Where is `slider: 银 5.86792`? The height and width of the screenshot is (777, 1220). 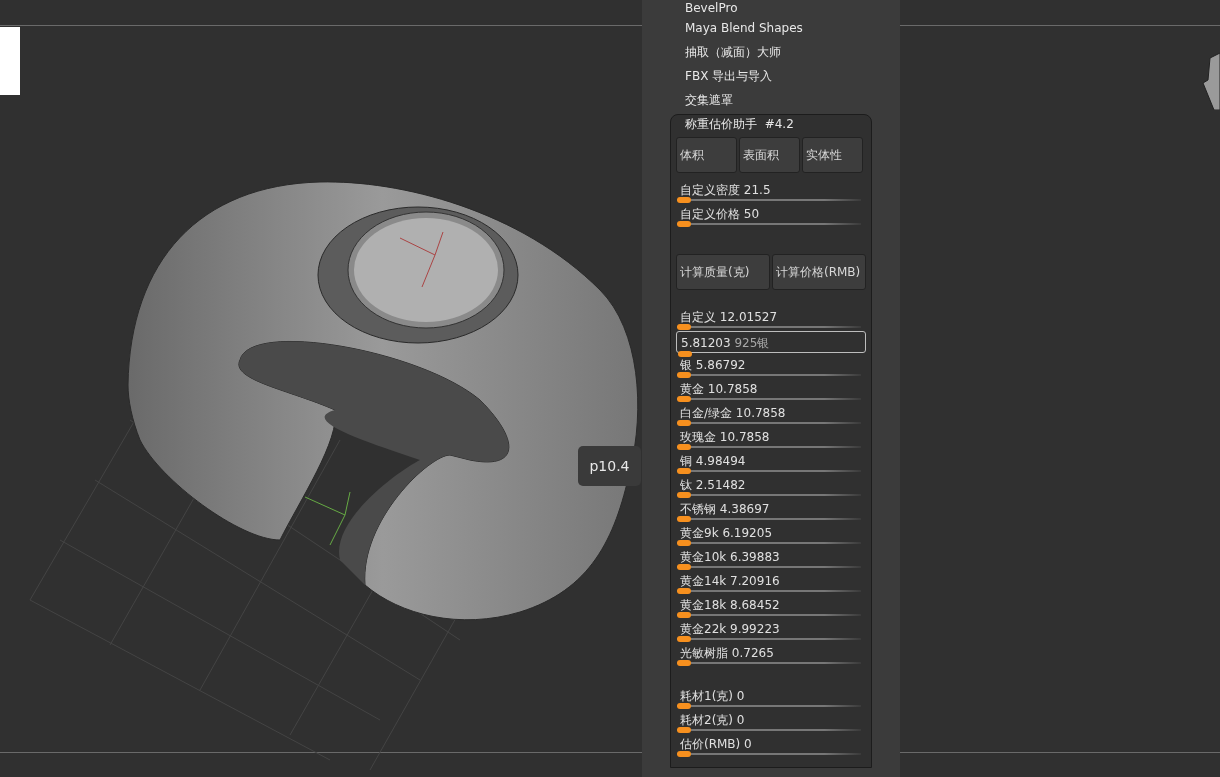
slider: 银 5.86792 is located at coordinates (771, 366).